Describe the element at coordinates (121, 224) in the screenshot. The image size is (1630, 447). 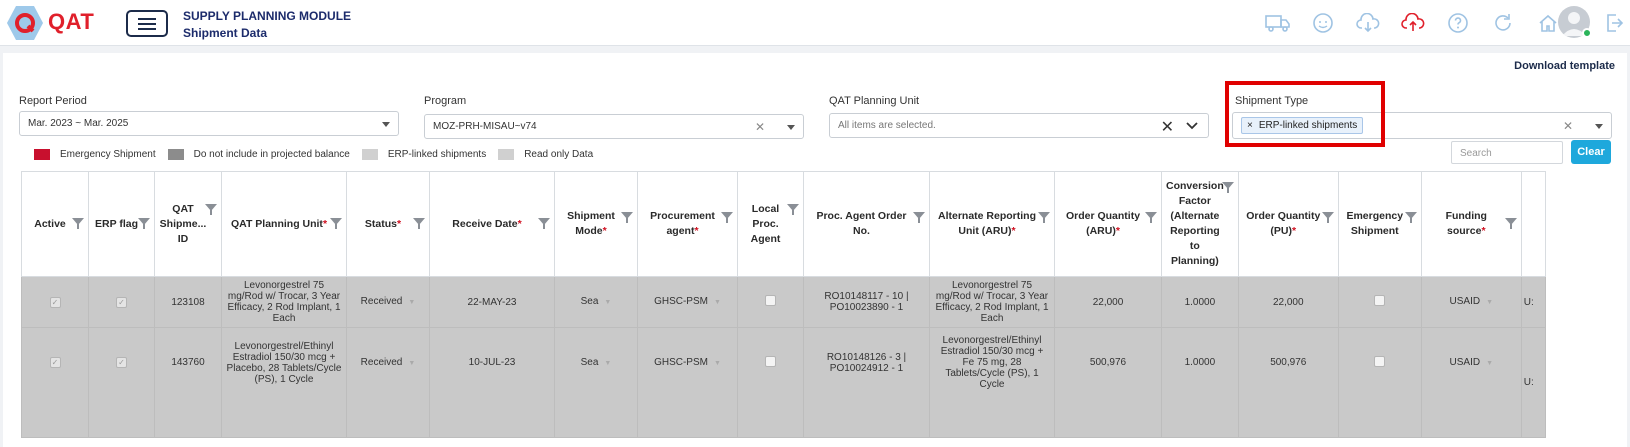
I see `column-header-erp-flag: ERP flag` at that location.